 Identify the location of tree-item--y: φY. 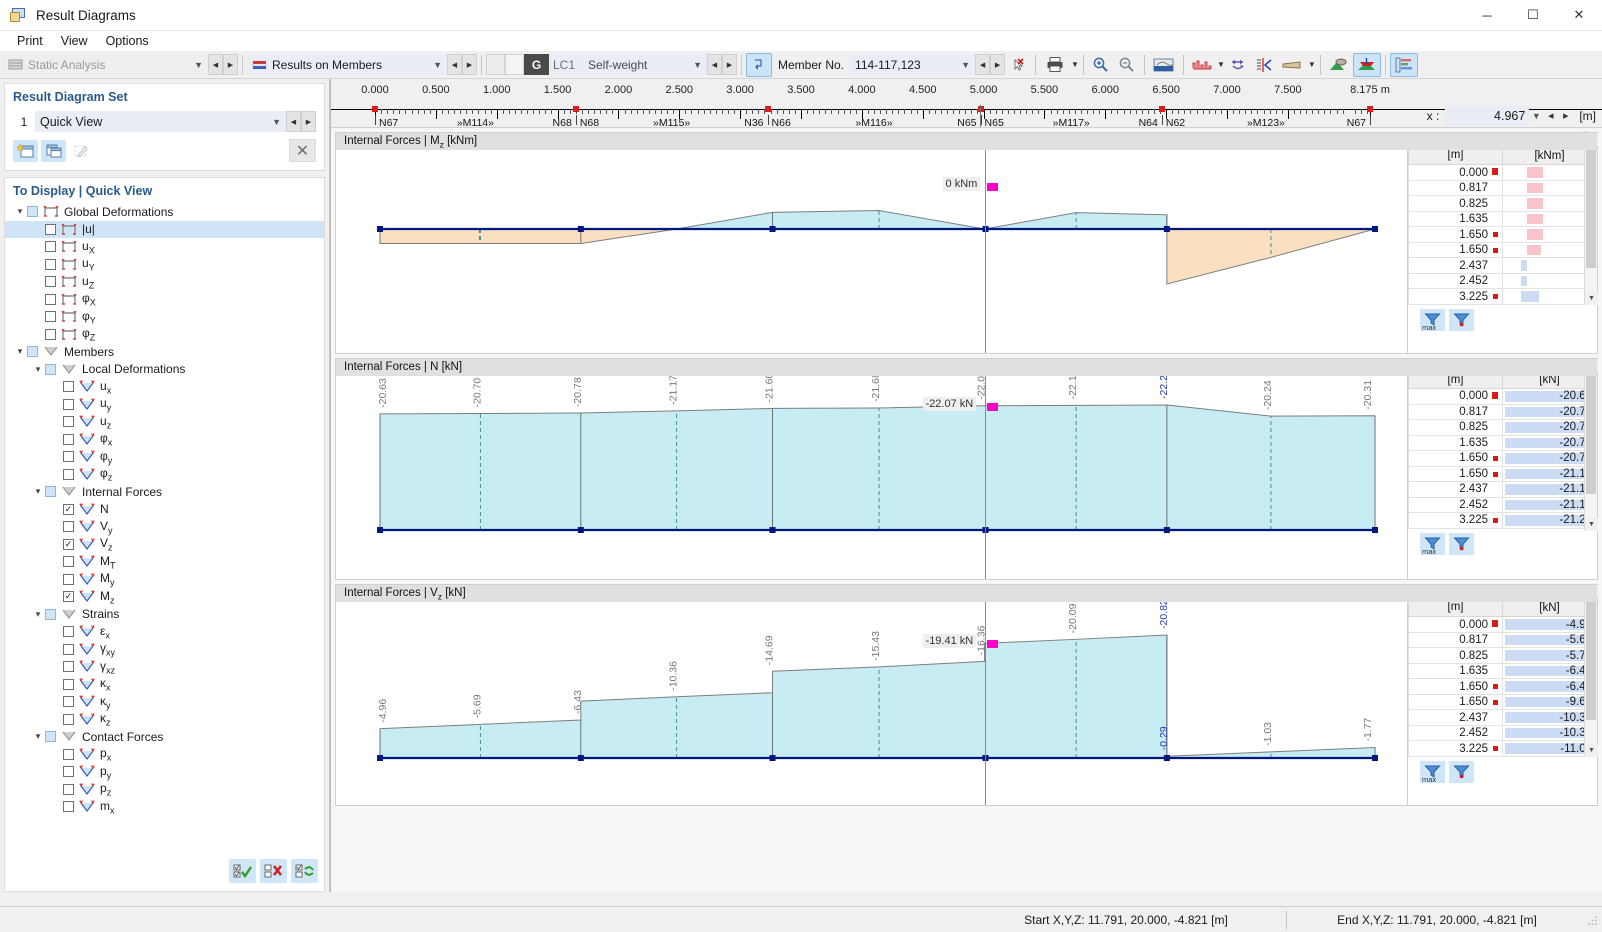
(164, 317).